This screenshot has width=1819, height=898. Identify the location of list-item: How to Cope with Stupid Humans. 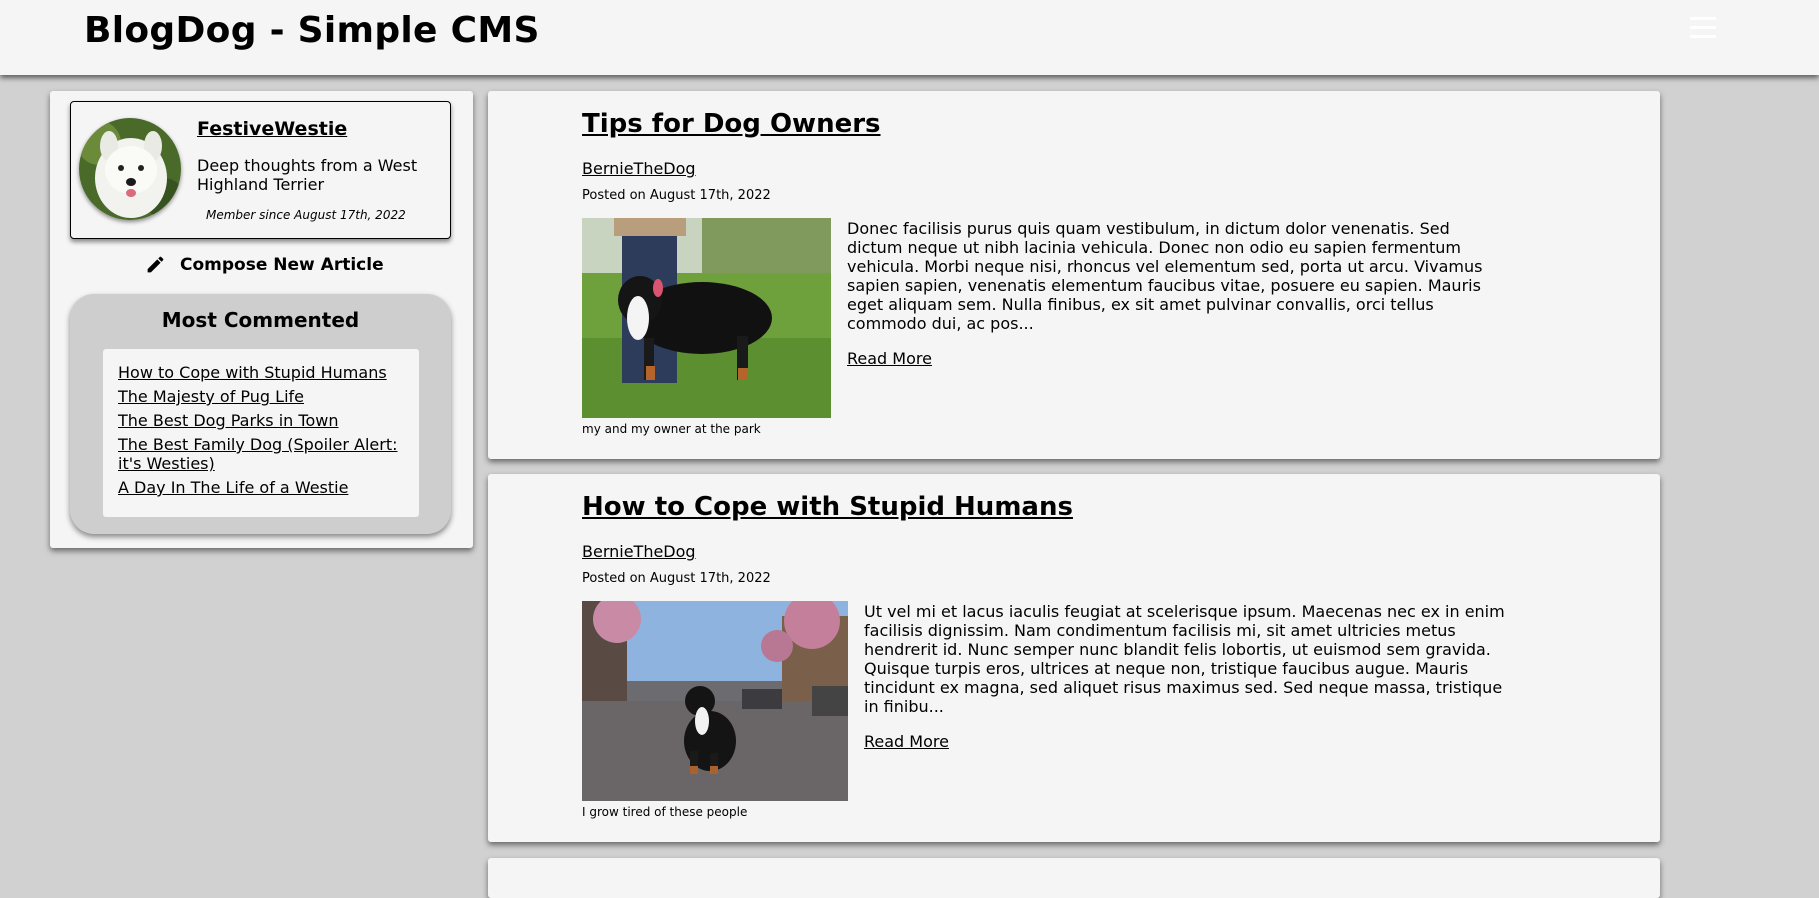
(261, 372).